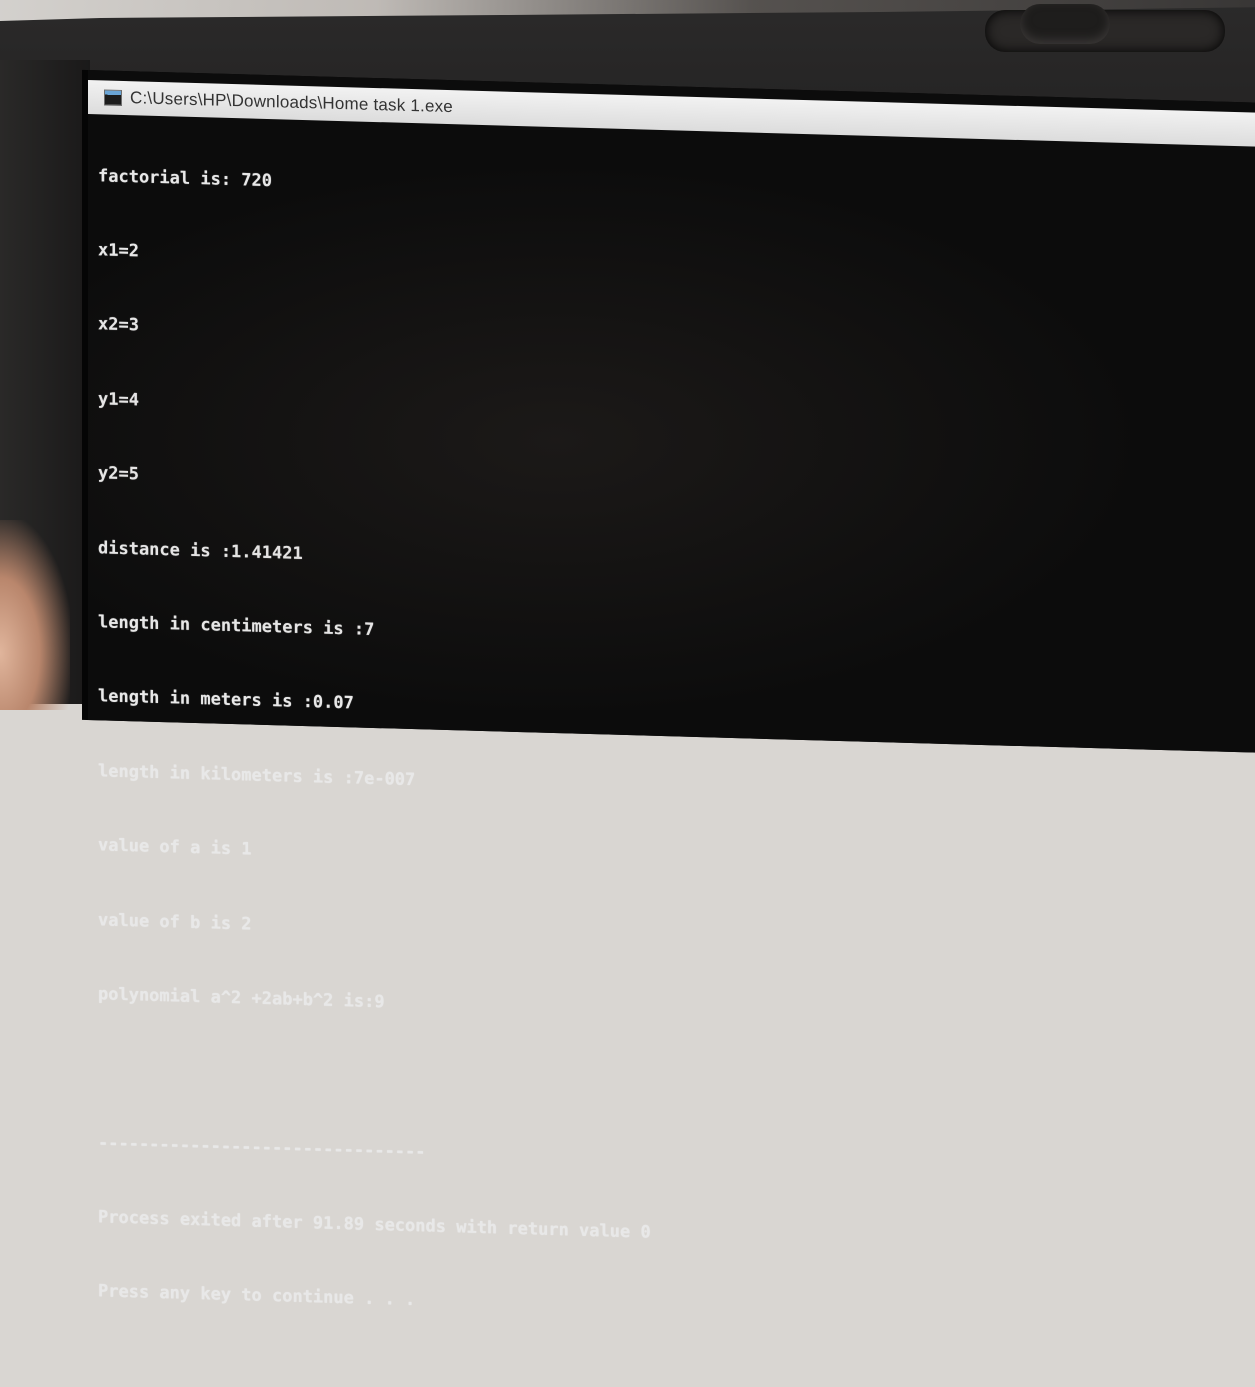  What do you see at coordinates (236, 626) in the screenshot?
I see `console-line-centimeters: length in centimeters is :7` at bounding box center [236, 626].